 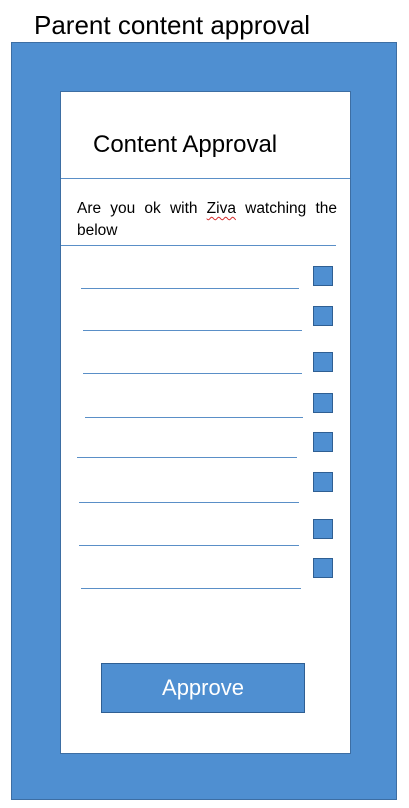 What do you see at coordinates (142, 208) in the screenshot?
I see `question-prefix: Are you ok with` at bounding box center [142, 208].